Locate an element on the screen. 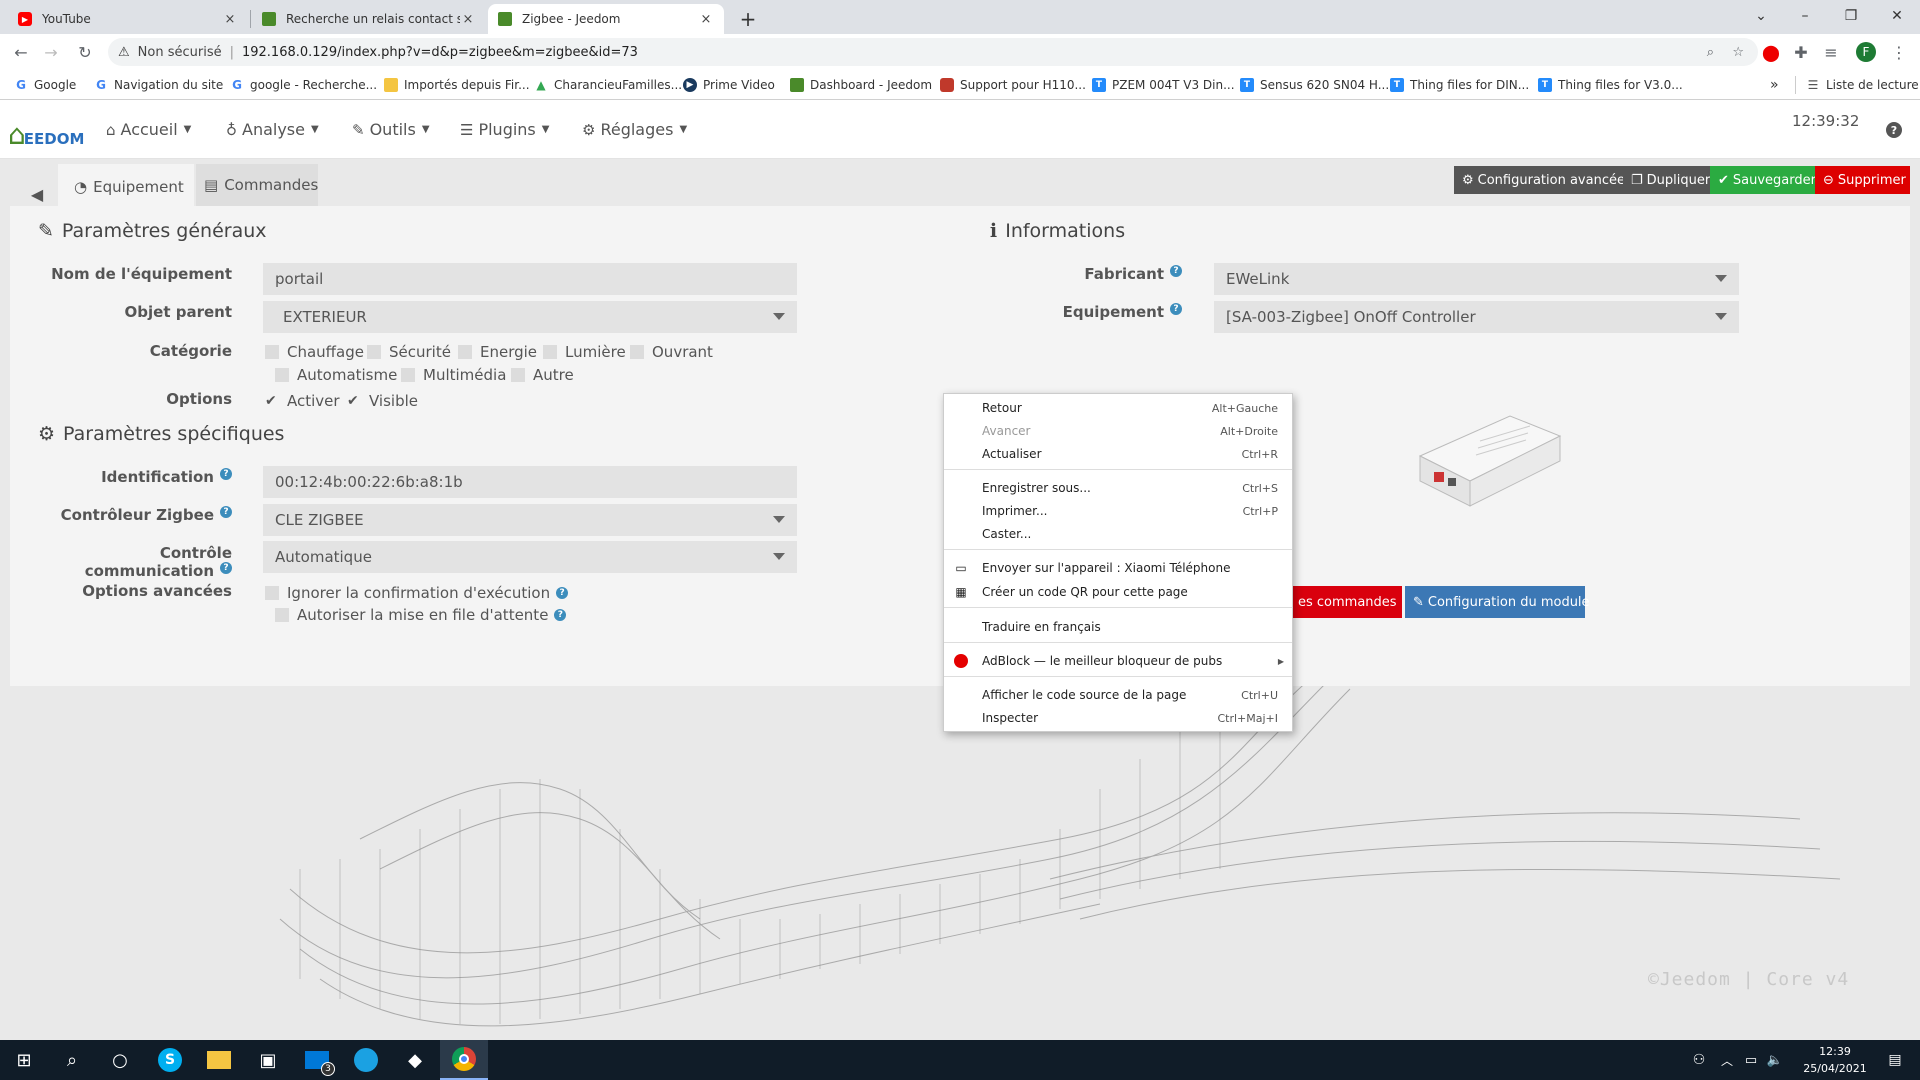 The height and width of the screenshot is (1080, 1920). duplicate-button: ❐ Dupliquer is located at coordinates (1671, 180).